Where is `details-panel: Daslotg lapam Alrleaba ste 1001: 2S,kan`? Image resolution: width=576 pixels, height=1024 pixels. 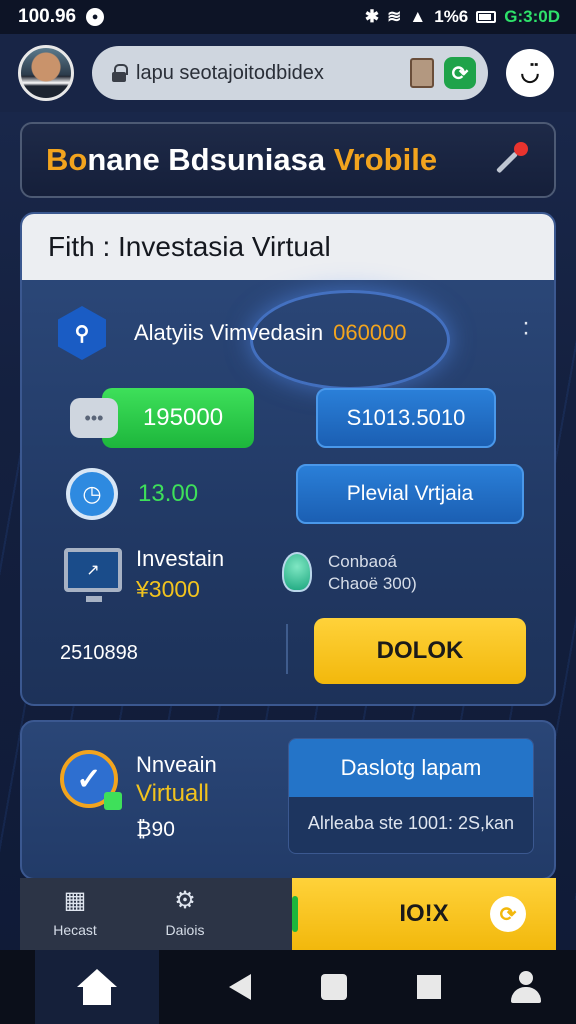 details-panel: Daslotg lapam Alrleaba ste 1001: 2S,kan is located at coordinates (411, 796).